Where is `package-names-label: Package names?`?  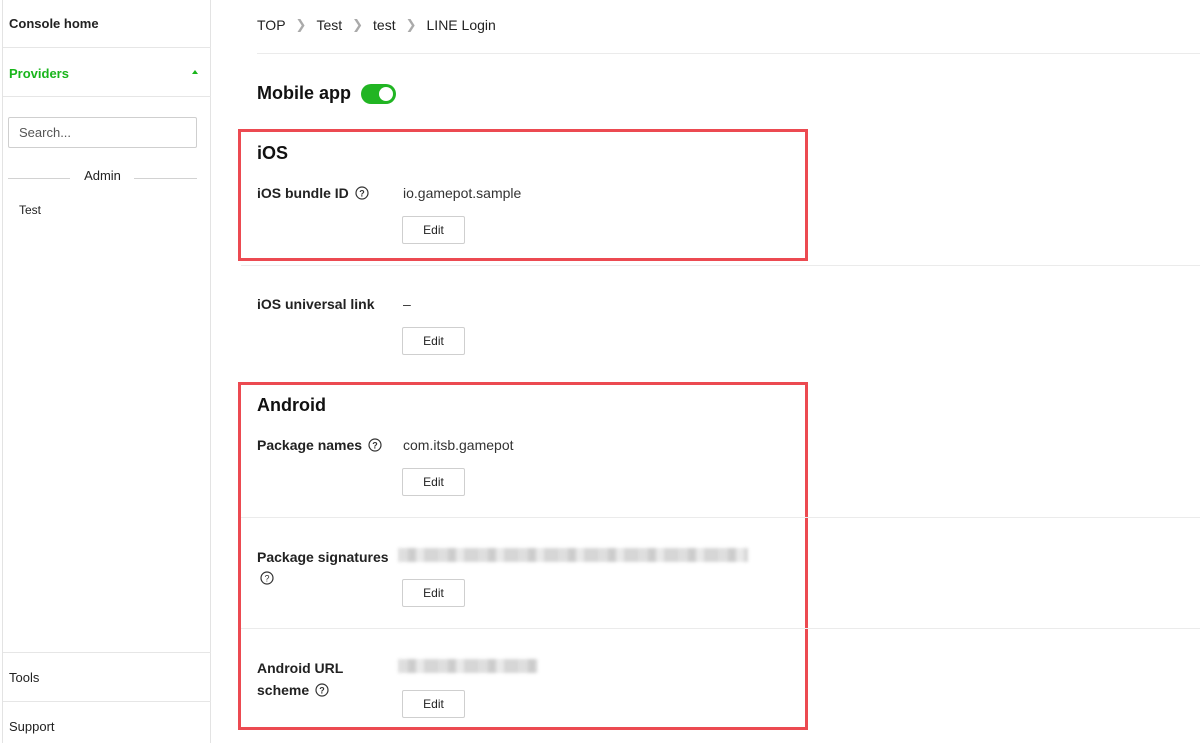 package-names-label: Package names? is located at coordinates (319, 445).